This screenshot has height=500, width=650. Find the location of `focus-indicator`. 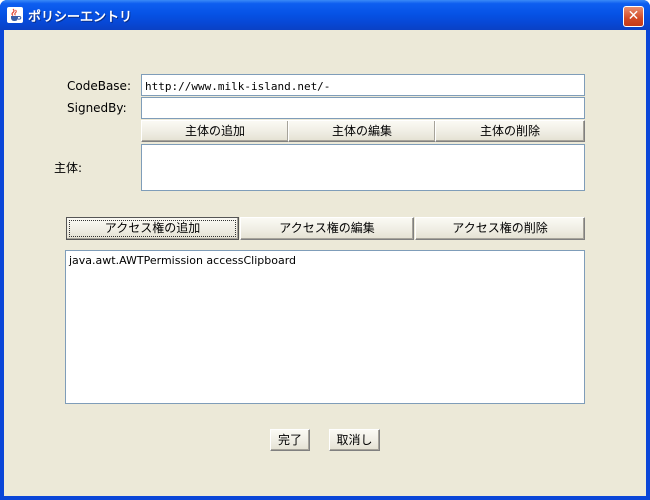

focus-indicator is located at coordinates (152, 228).